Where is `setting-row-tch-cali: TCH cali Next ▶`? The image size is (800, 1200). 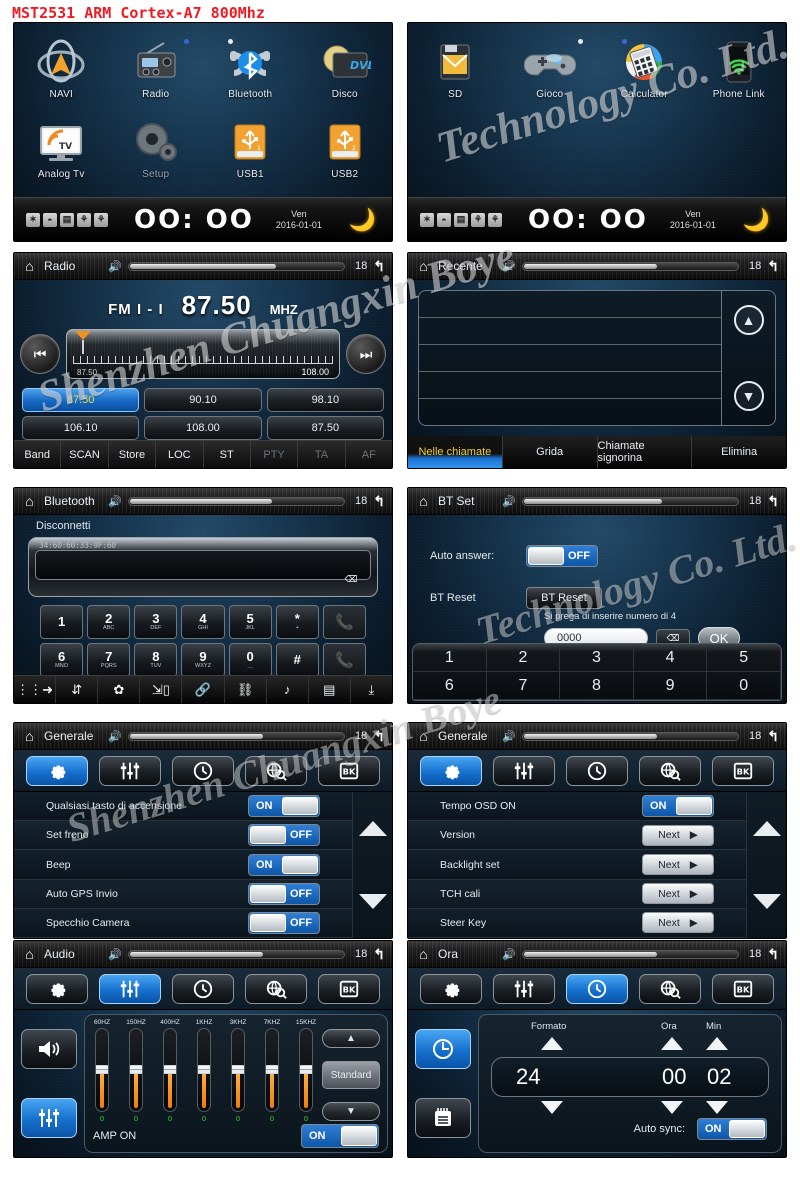
setting-row-tch-cali: TCH cali Next ▶ is located at coordinates (577, 894).